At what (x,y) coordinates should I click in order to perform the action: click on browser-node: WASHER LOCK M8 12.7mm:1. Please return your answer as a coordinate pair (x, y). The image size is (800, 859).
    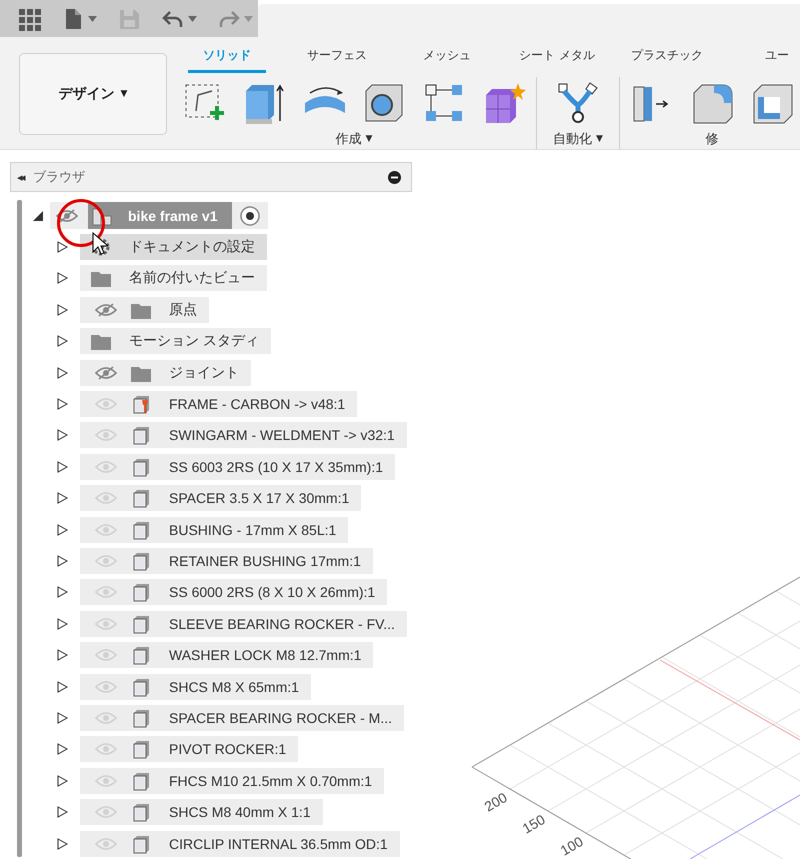
    Looking at the image, I should click on (227, 655).